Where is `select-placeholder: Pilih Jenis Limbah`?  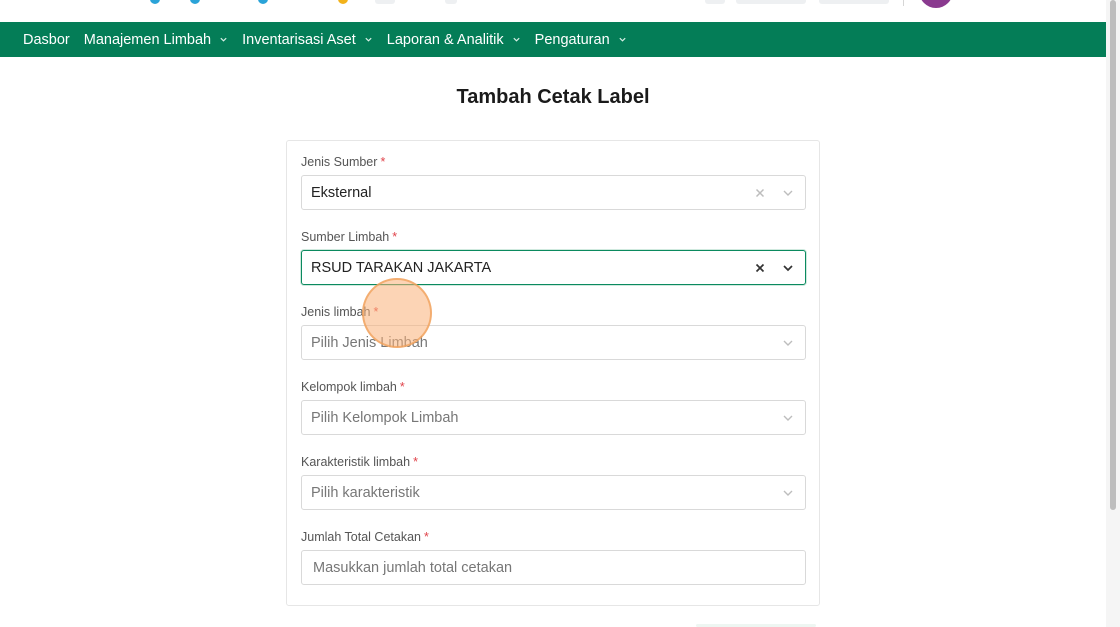
select-placeholder: Pilih Jenis Limbah is located at coordinates (369, 342).